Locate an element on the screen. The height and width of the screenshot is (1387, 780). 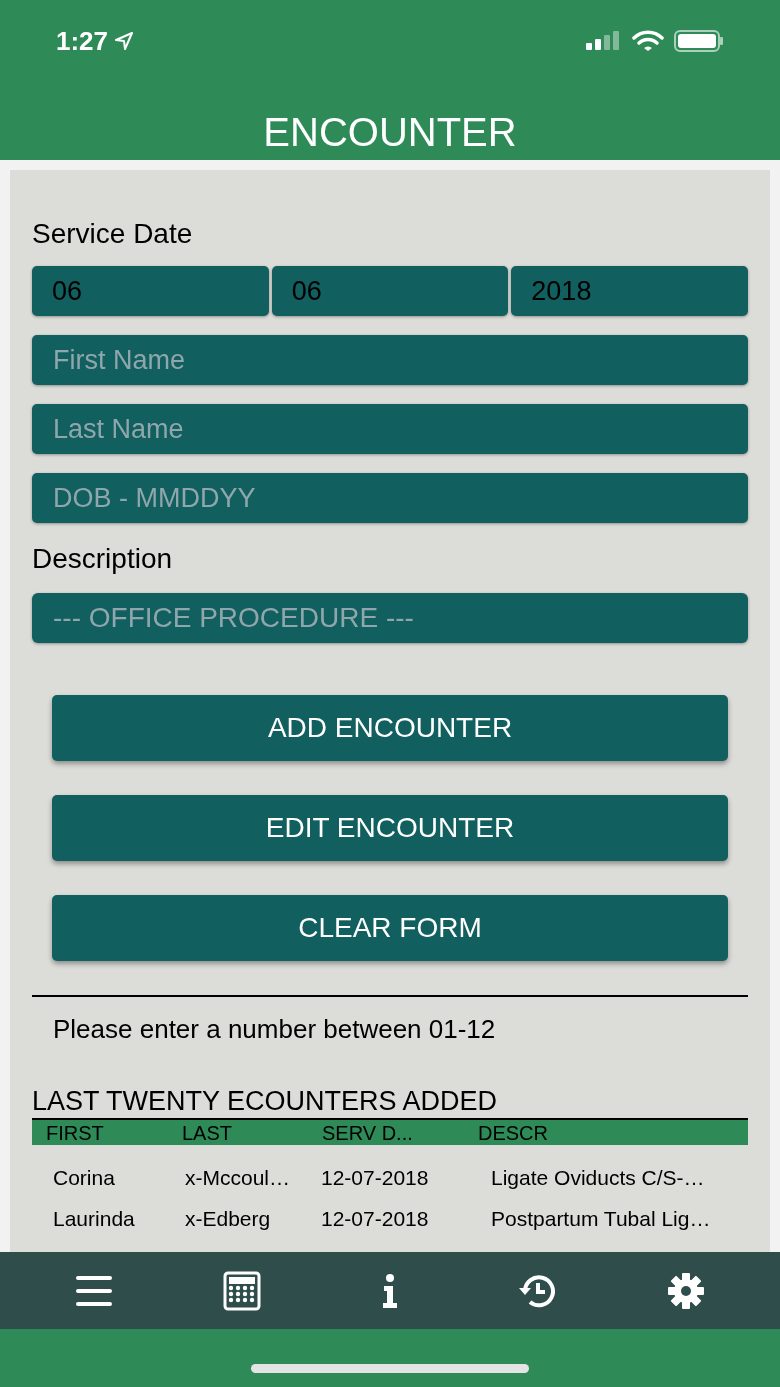
action-button: CLEAR FORM is located at coordinates (390, 928).